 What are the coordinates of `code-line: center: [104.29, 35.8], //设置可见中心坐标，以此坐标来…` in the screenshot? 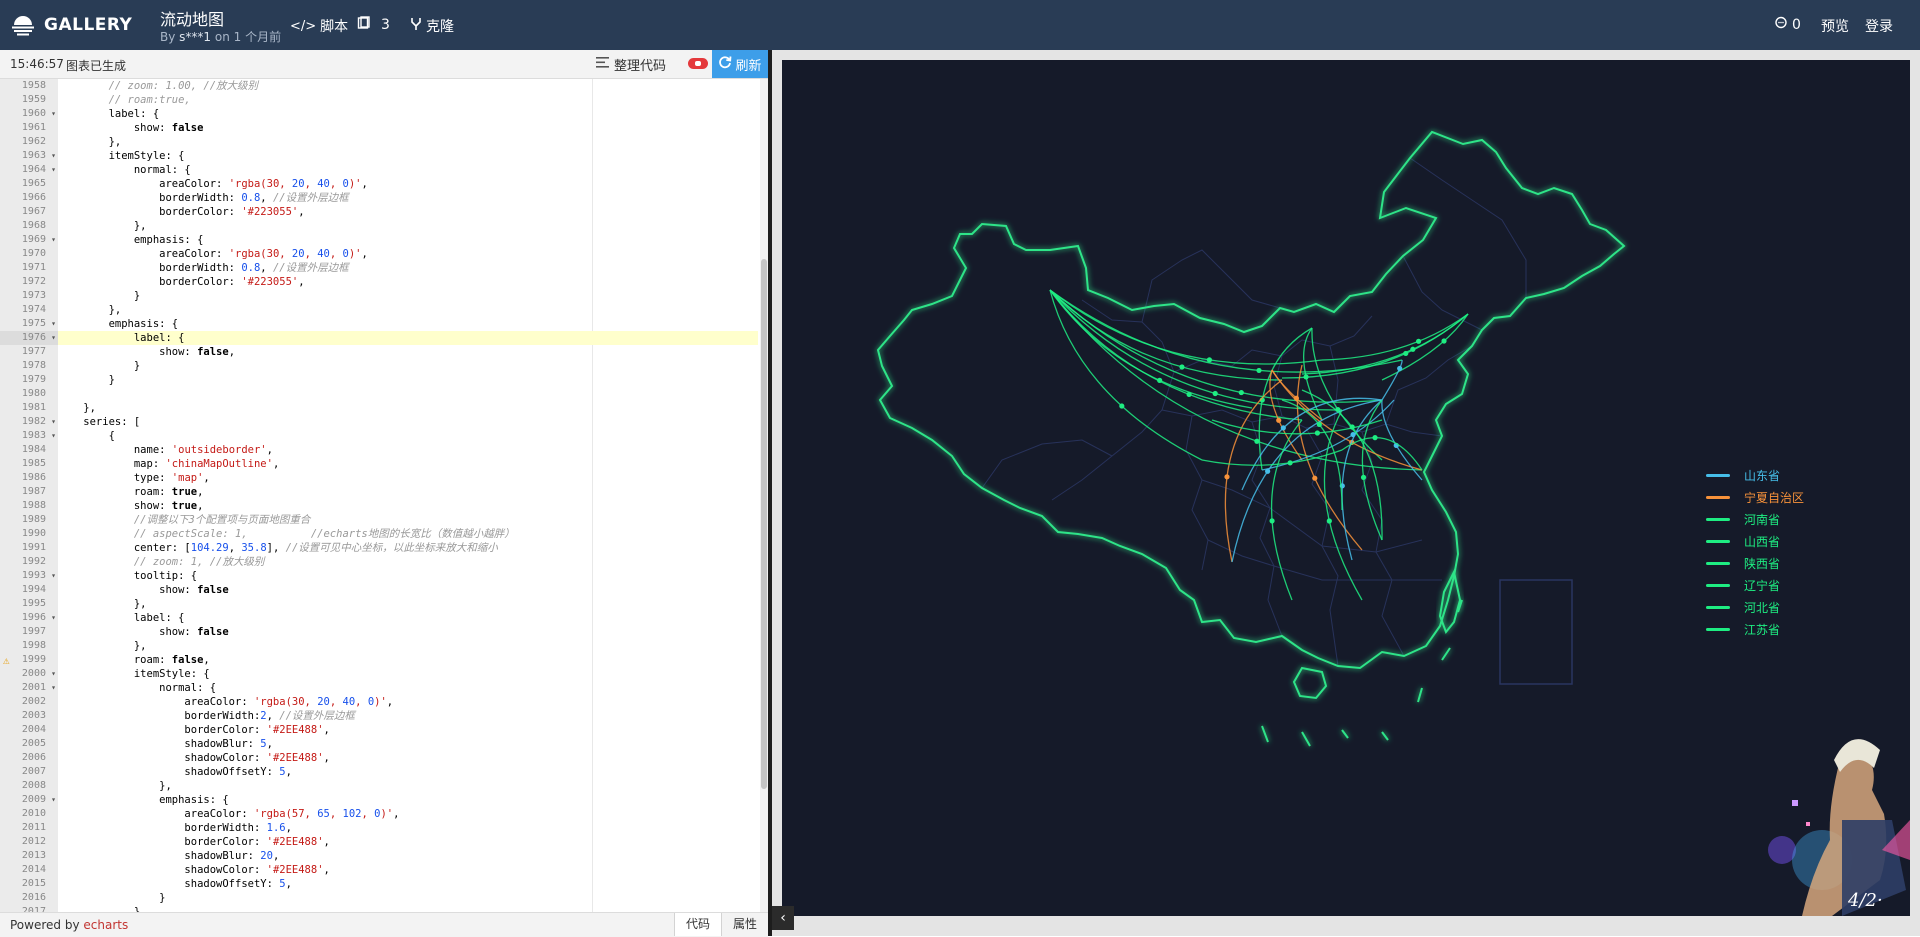 It's located at (408, 548).